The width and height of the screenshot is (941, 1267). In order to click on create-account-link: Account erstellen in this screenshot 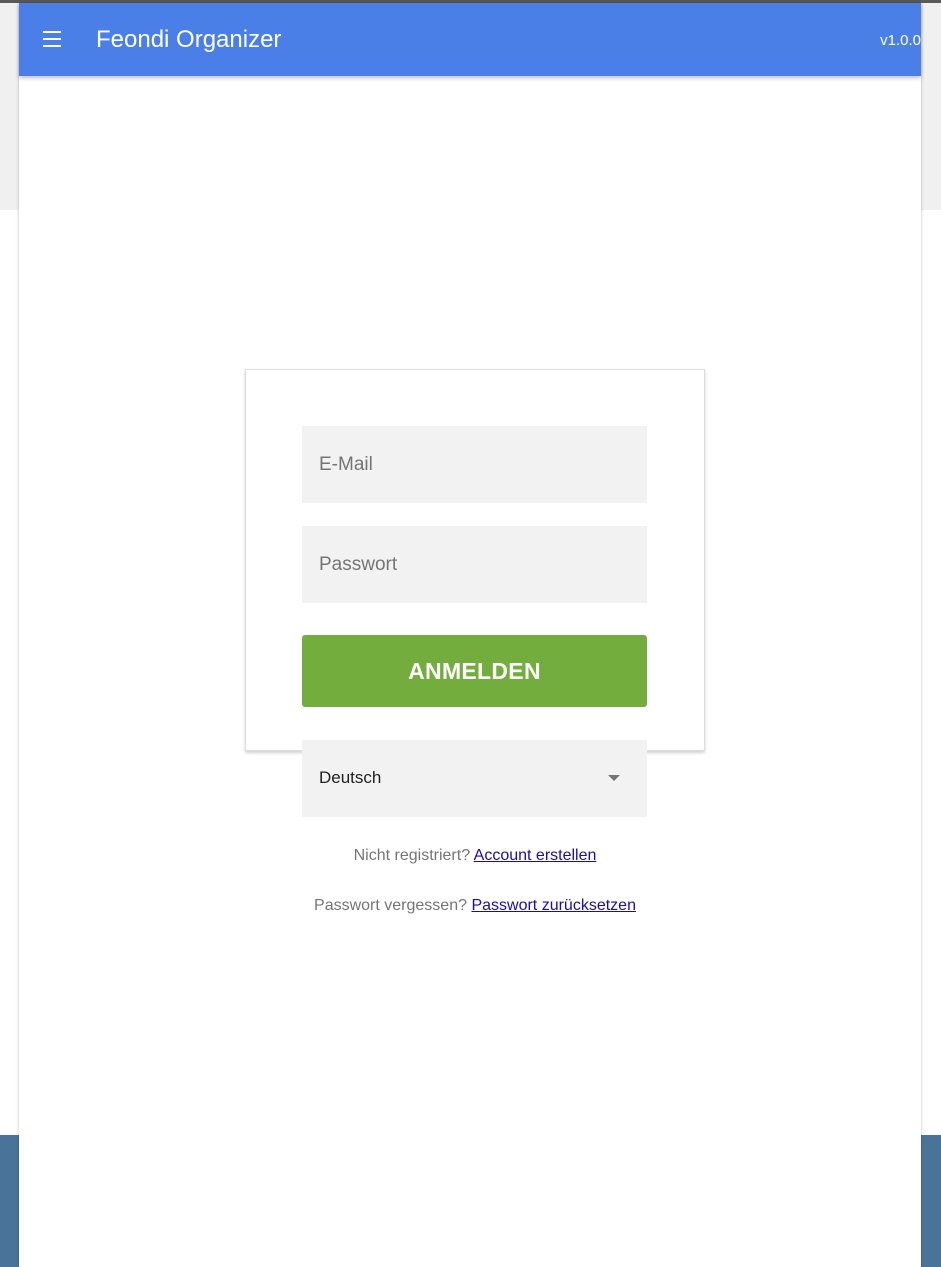, I will do `click(535, 855)`.